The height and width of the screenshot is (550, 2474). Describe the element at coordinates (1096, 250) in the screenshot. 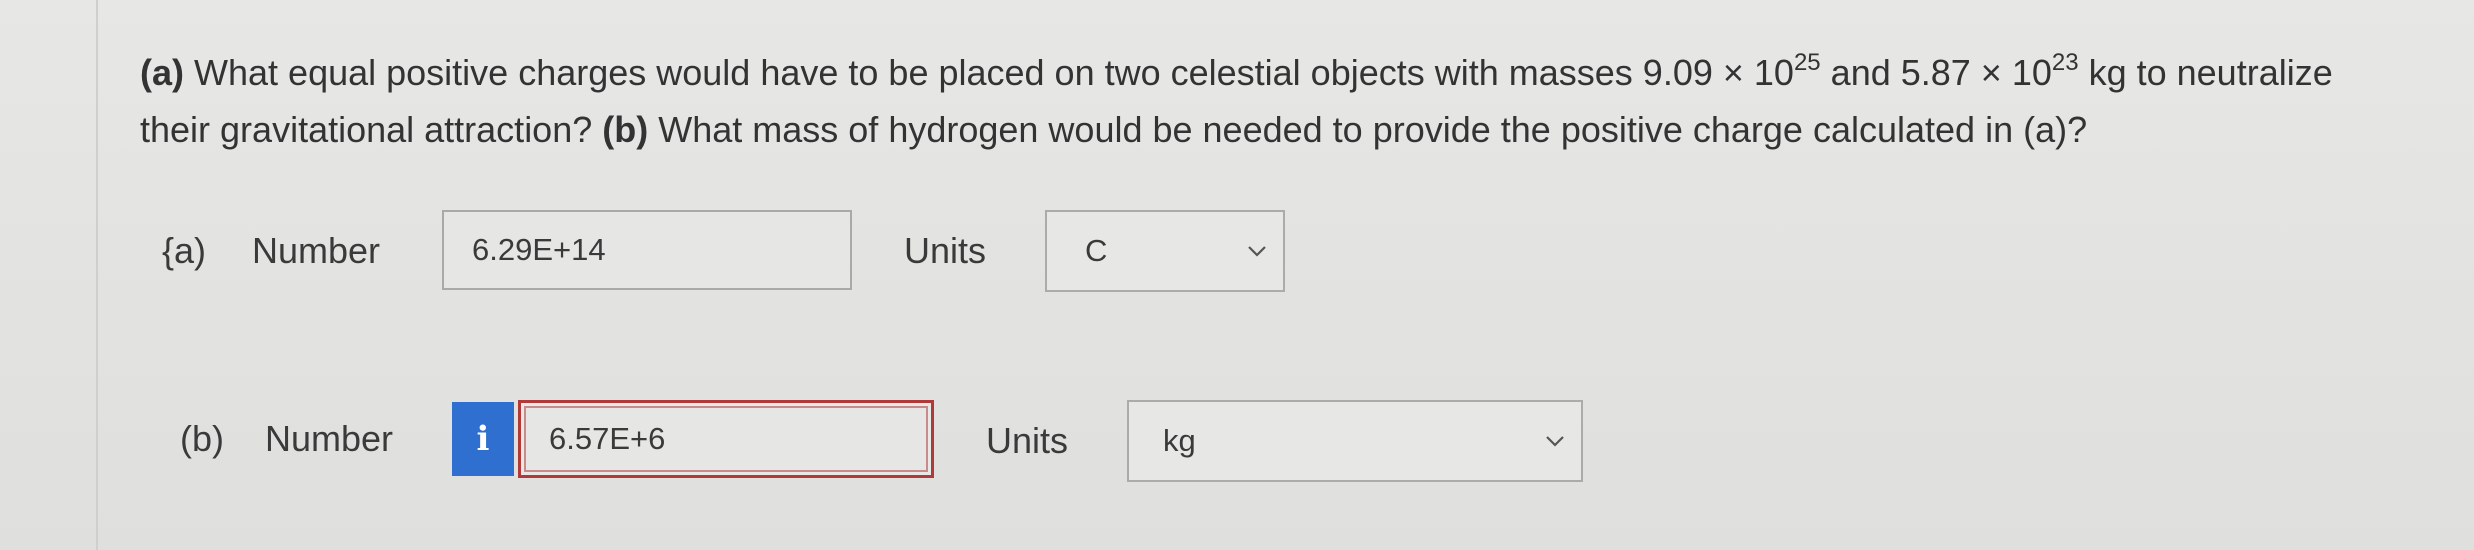

I see `answer-a-units-value: C` at that location.